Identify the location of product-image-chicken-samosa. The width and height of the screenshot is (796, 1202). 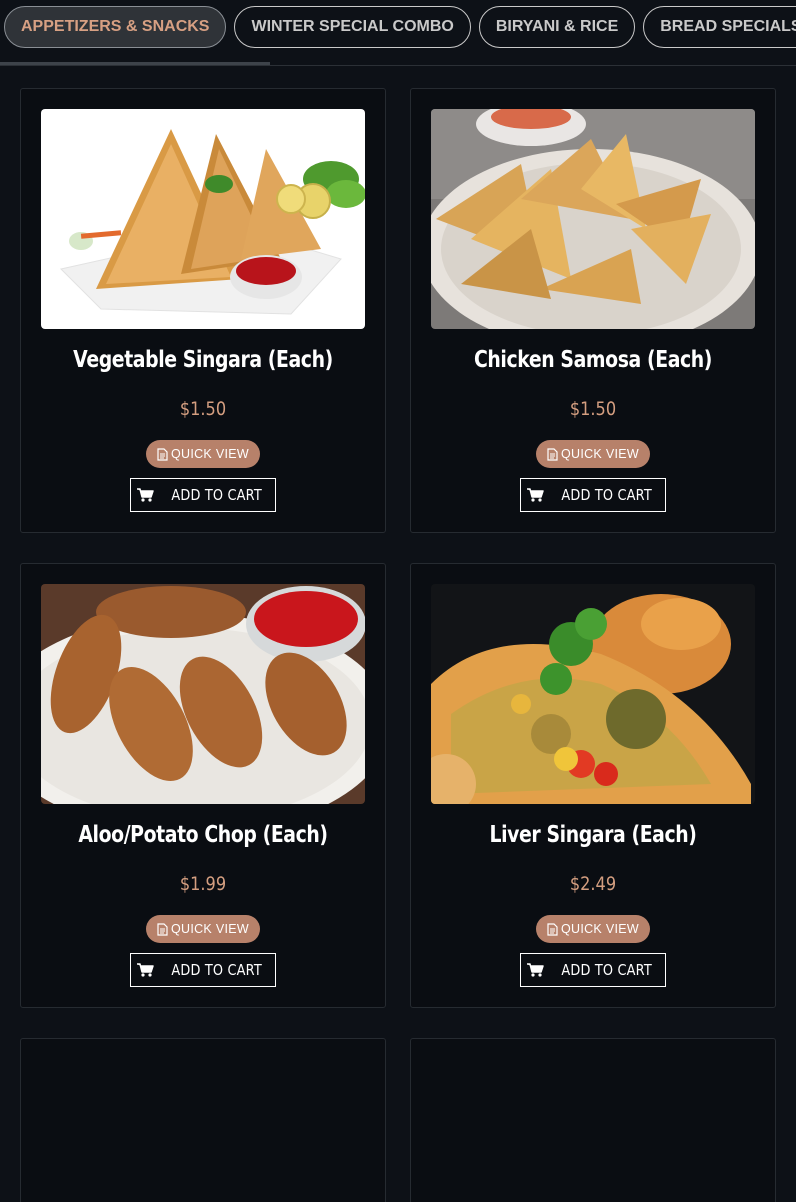
(593, 219).